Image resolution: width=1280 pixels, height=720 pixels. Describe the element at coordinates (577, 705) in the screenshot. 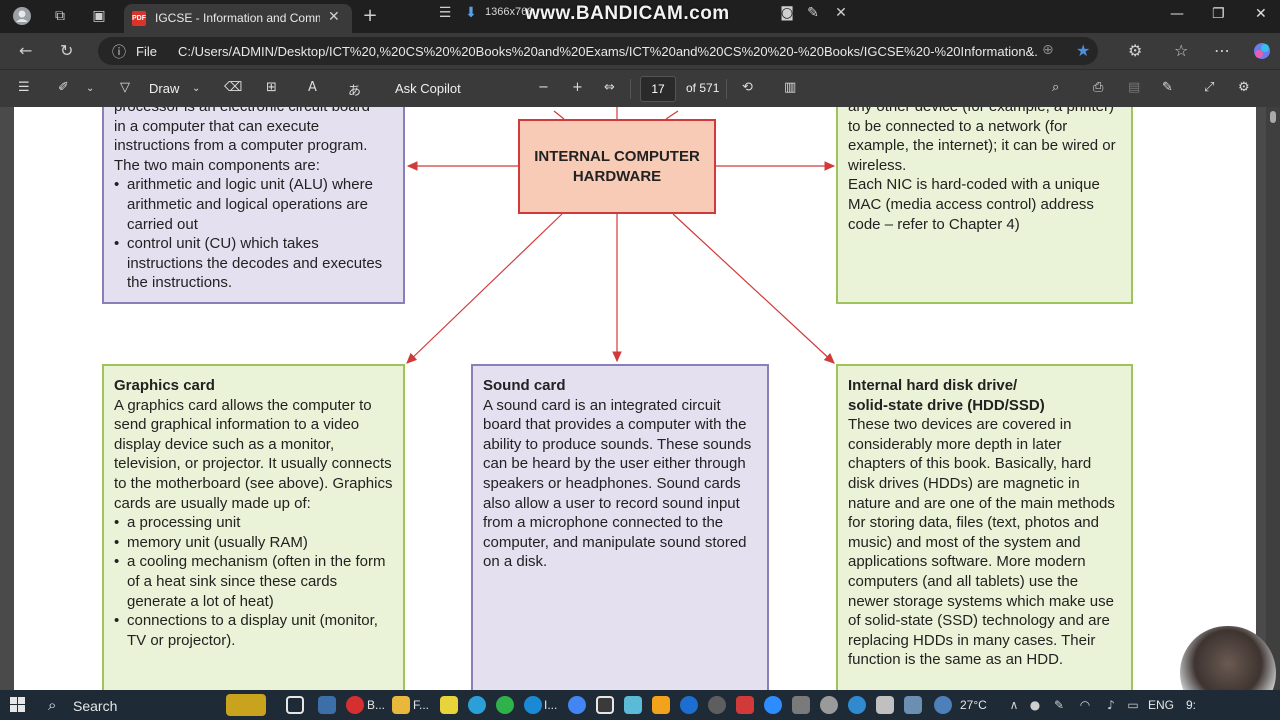

I see `chrome-icon` at that location.